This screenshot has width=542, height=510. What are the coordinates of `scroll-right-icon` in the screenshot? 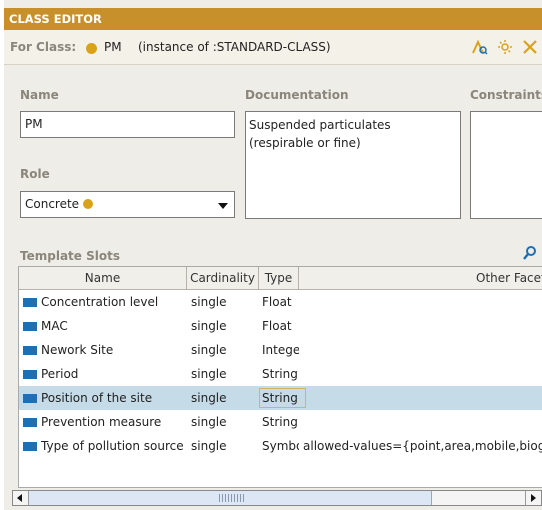 It's located at (533, 498).